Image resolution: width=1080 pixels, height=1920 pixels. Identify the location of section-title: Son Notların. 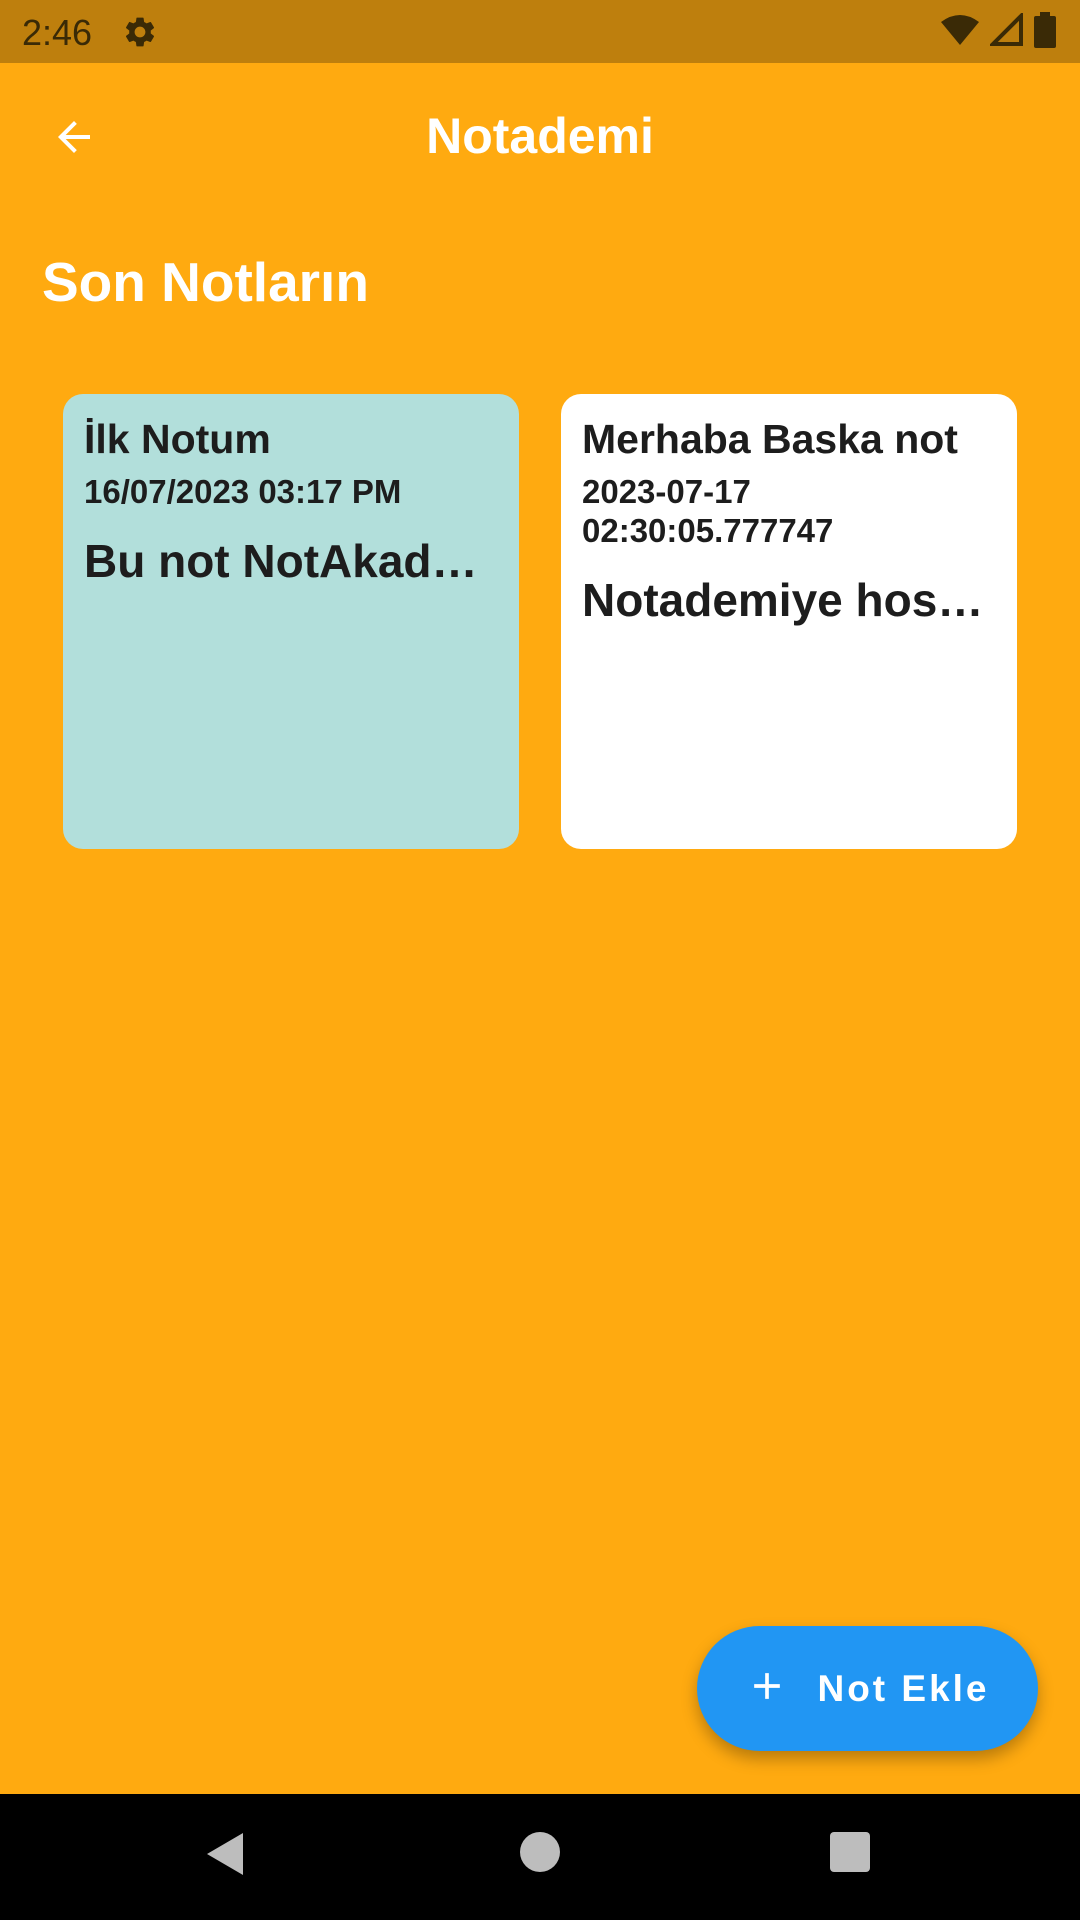
(205, 282).